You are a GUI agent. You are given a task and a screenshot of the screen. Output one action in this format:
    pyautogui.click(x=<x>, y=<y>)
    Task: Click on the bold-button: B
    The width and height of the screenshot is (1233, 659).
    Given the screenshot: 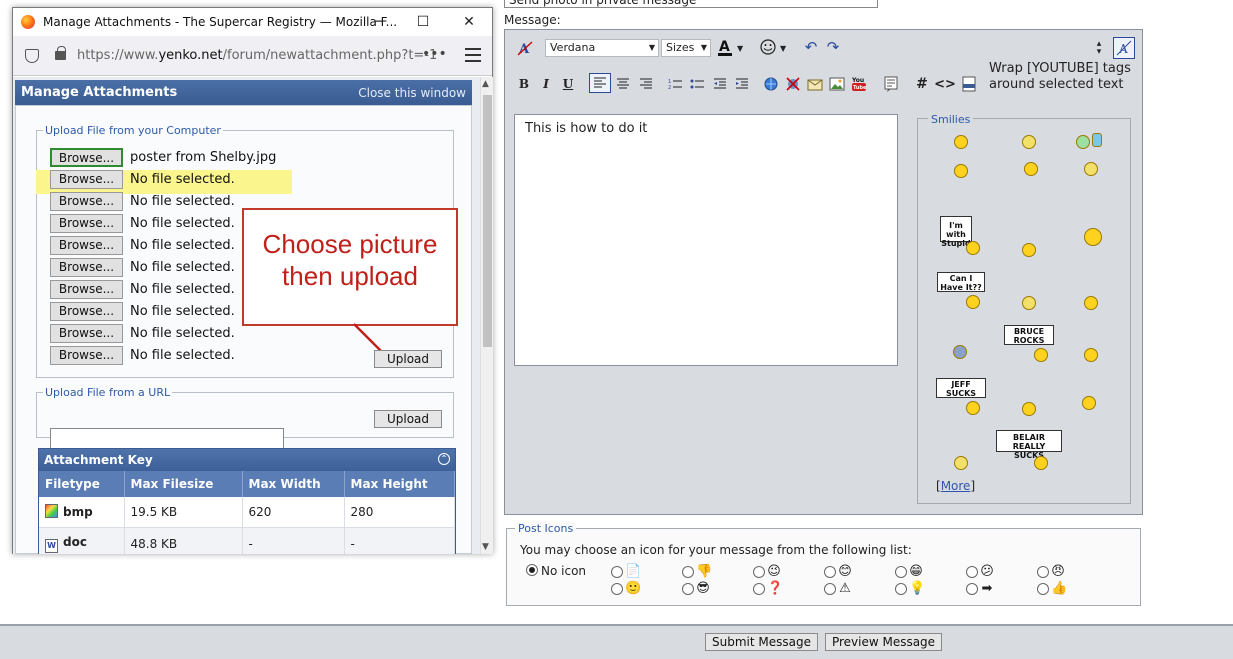 What is the action you would take?
    pyautogui.click(x=524, y=84)
    